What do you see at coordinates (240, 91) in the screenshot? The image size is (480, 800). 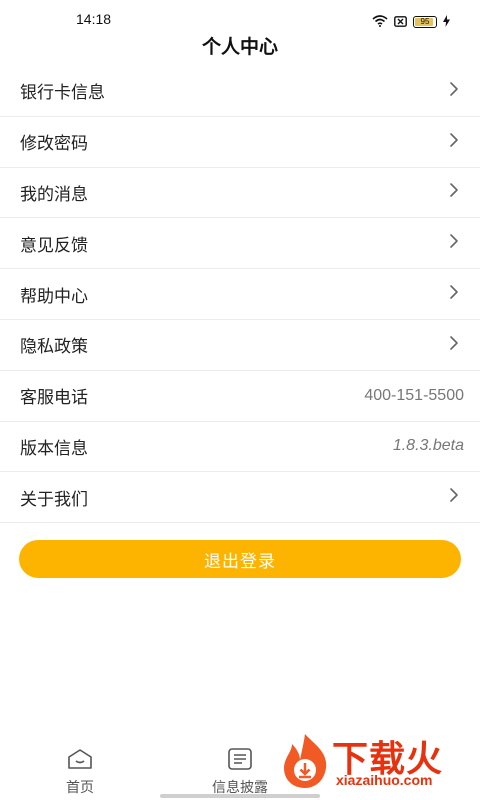 I see `menu-item: 银行卡信息` at bounding box center [240, 91].